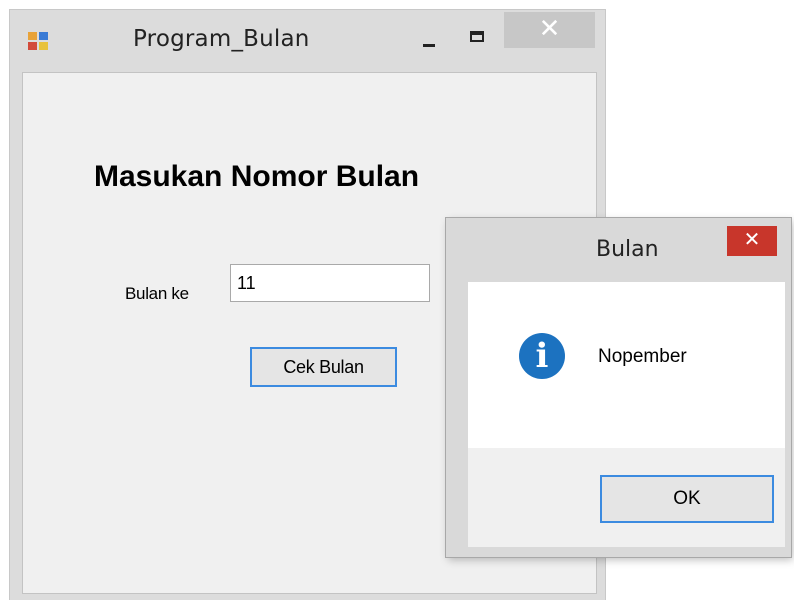 The image size is (794, 600). Describe the element at coordinates (627, 249) in the screenshot. I see `message-box-title: Bulan` at that location.